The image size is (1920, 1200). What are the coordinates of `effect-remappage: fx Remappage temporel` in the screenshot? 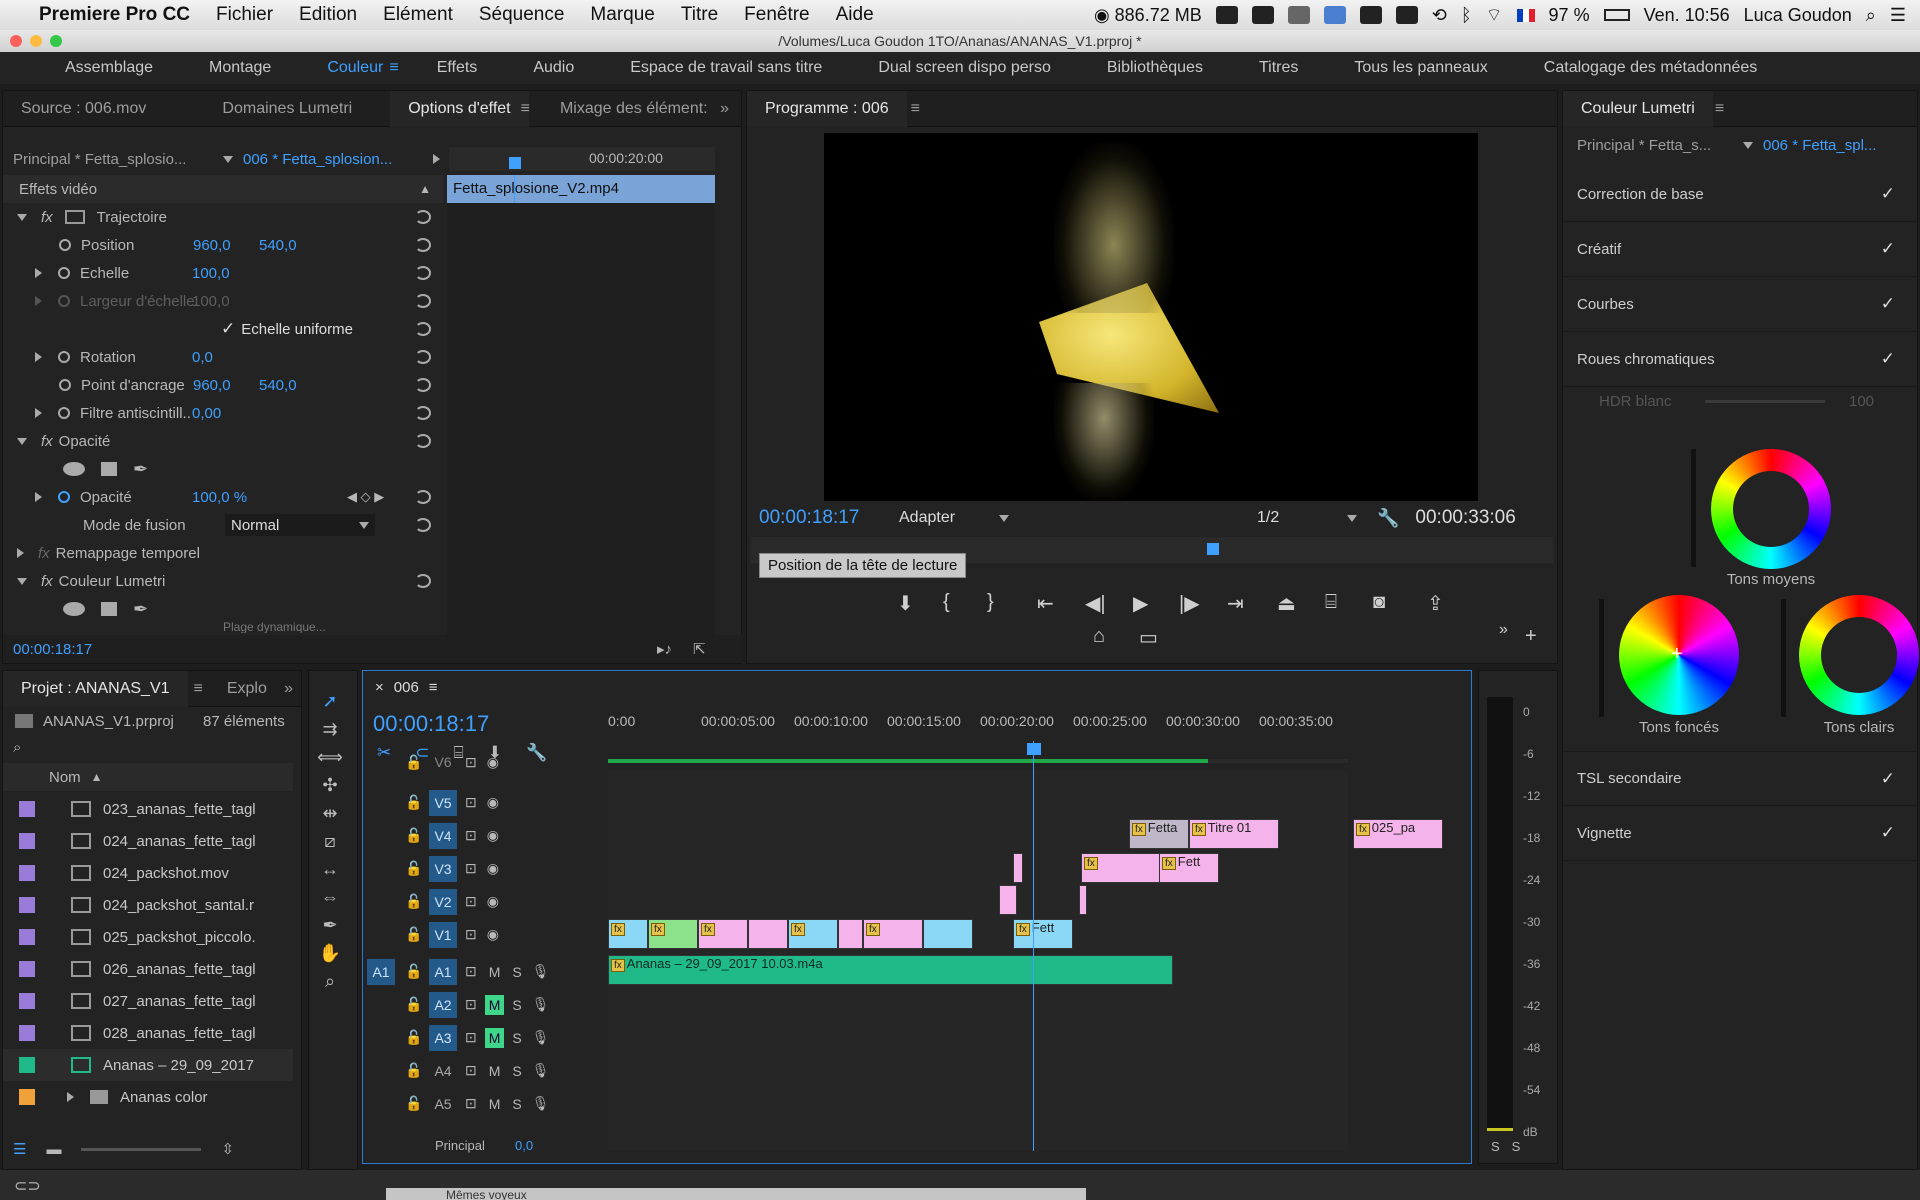 It's located at (223, 553).